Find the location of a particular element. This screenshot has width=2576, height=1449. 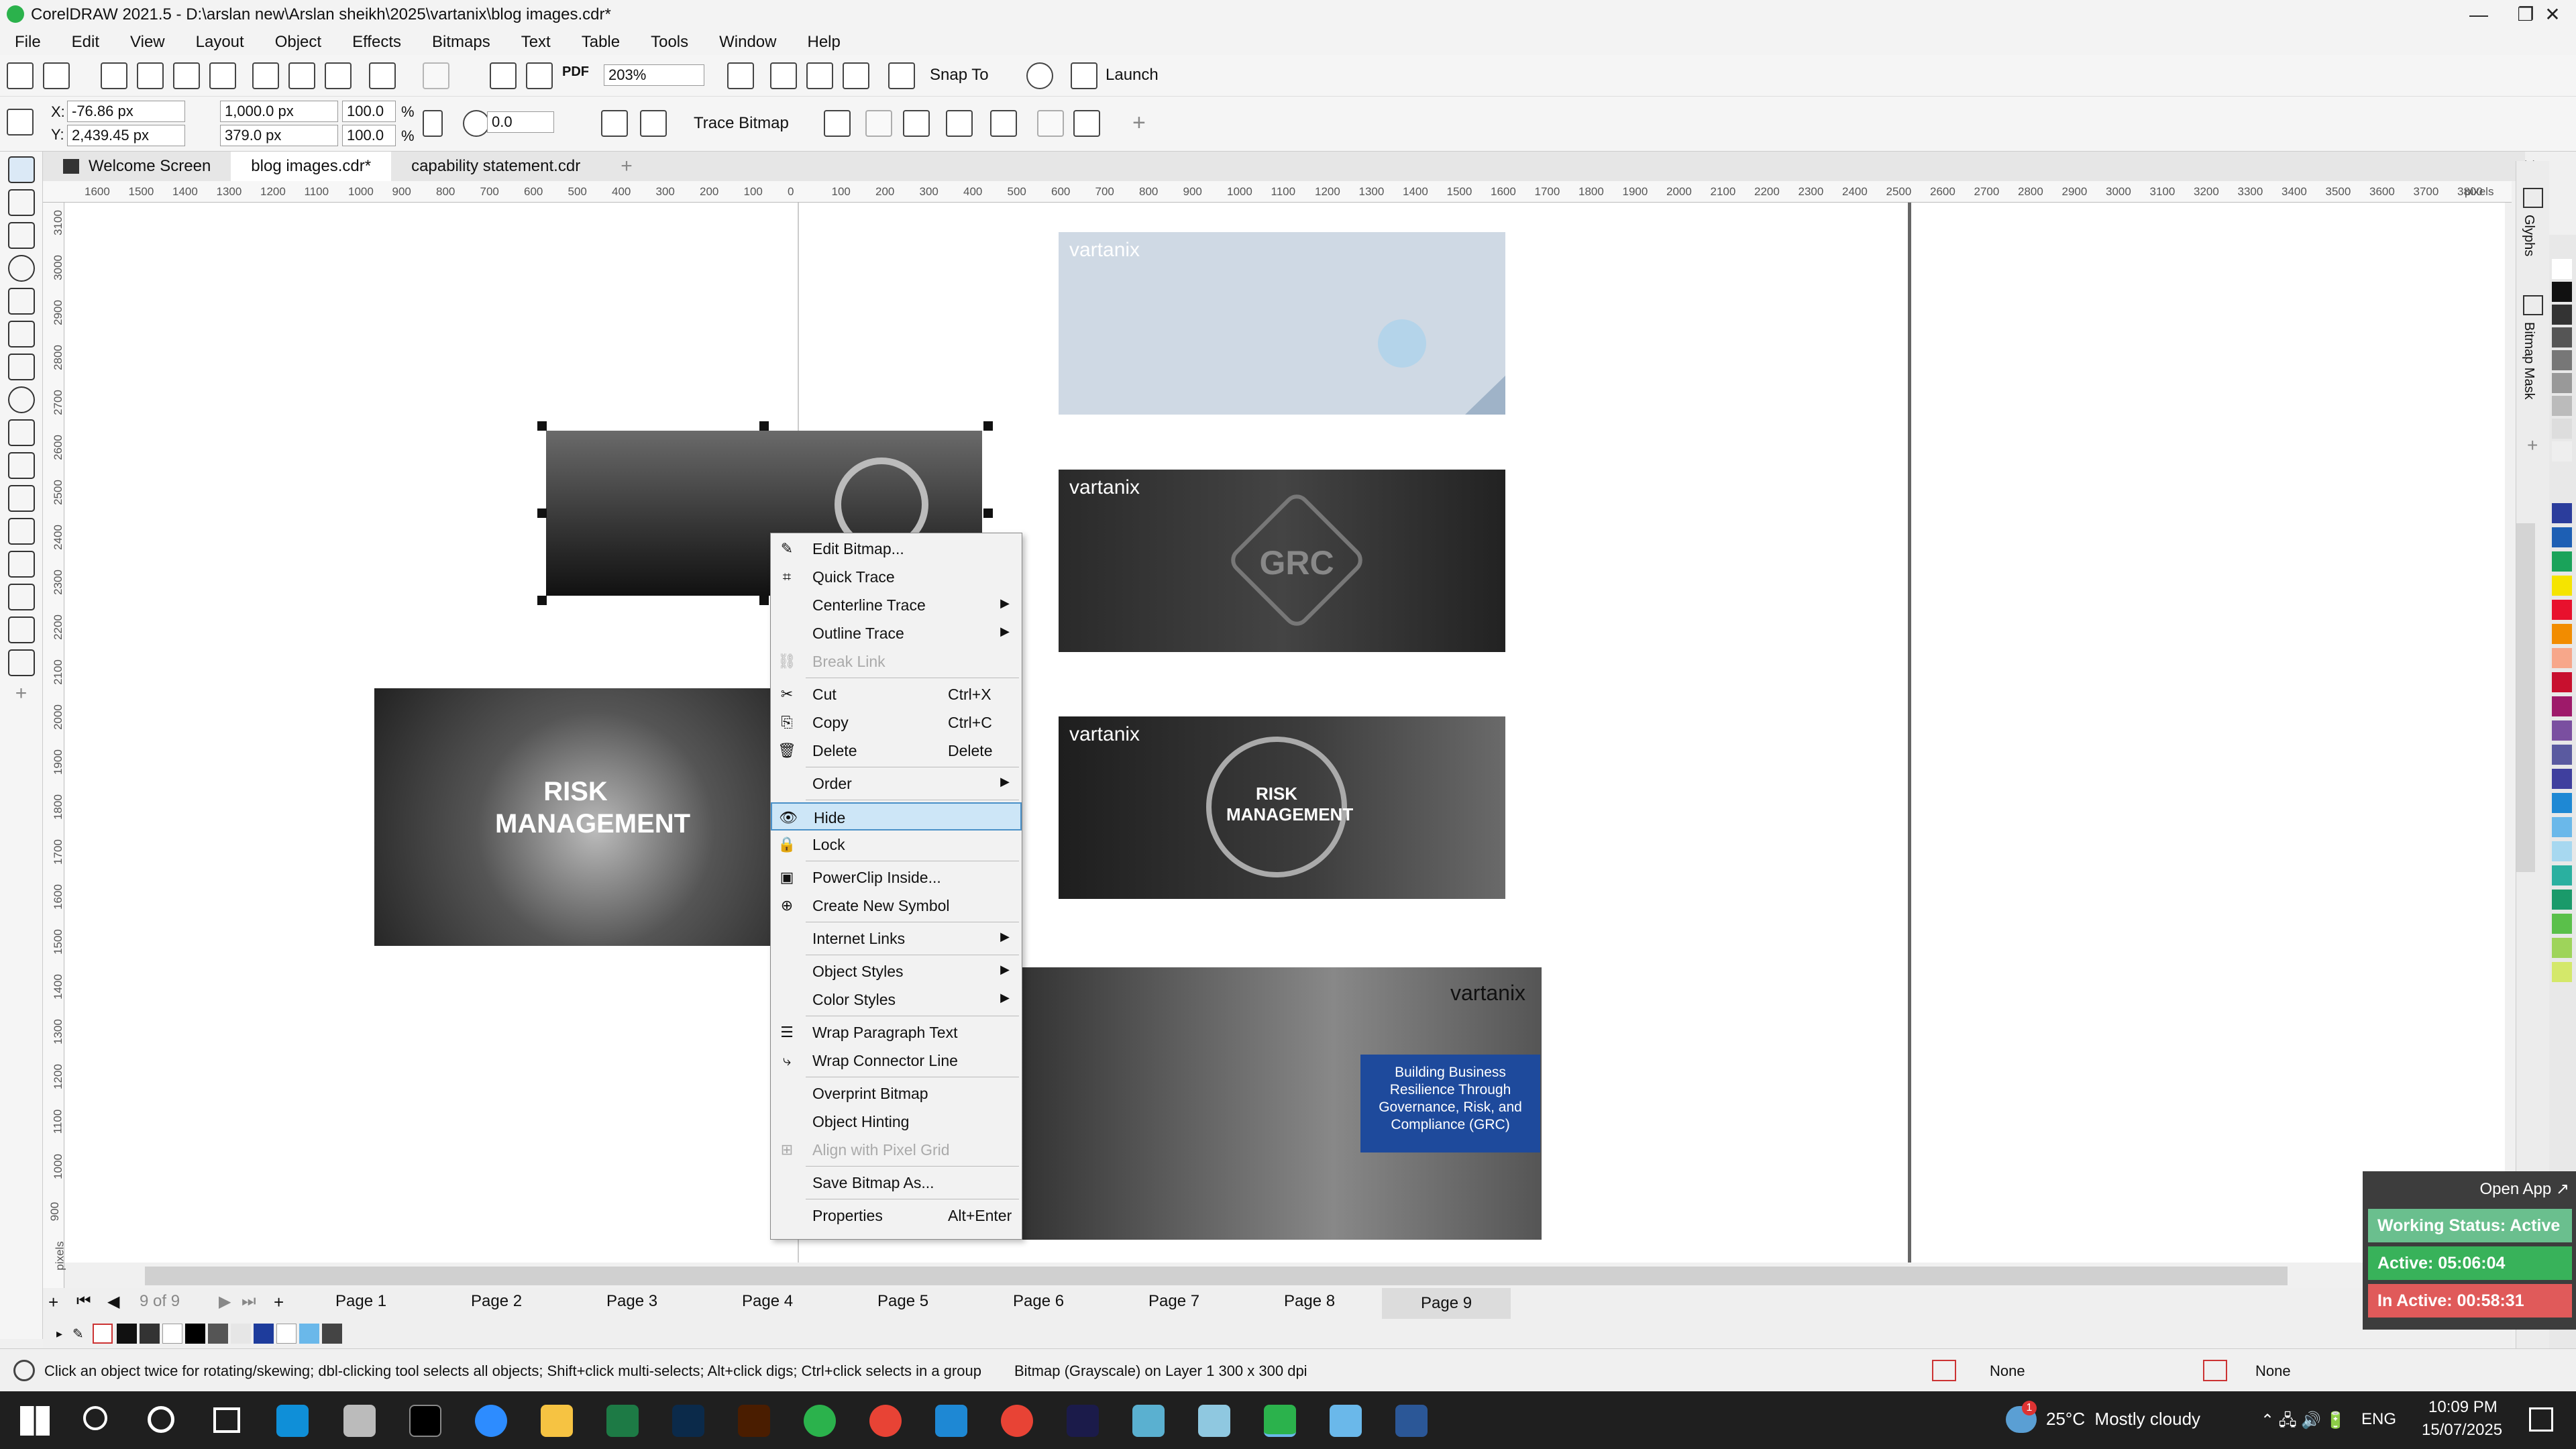

crop-bitmap-icon is located at coordinates (837, 123).